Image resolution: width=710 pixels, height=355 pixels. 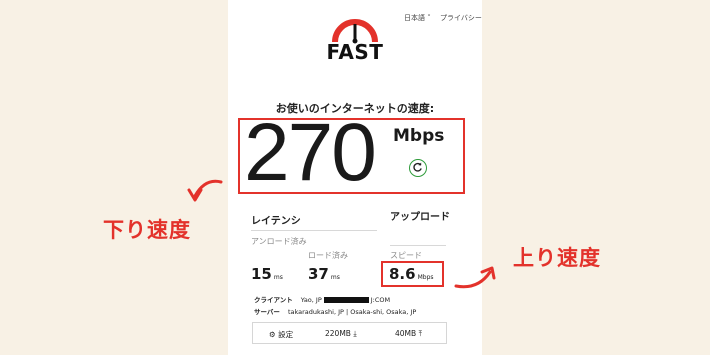 What do you see at coordinates (318, 274) in the screenshot?
I see `loaded-latency-value: 37` at bounding box center [318, 274].